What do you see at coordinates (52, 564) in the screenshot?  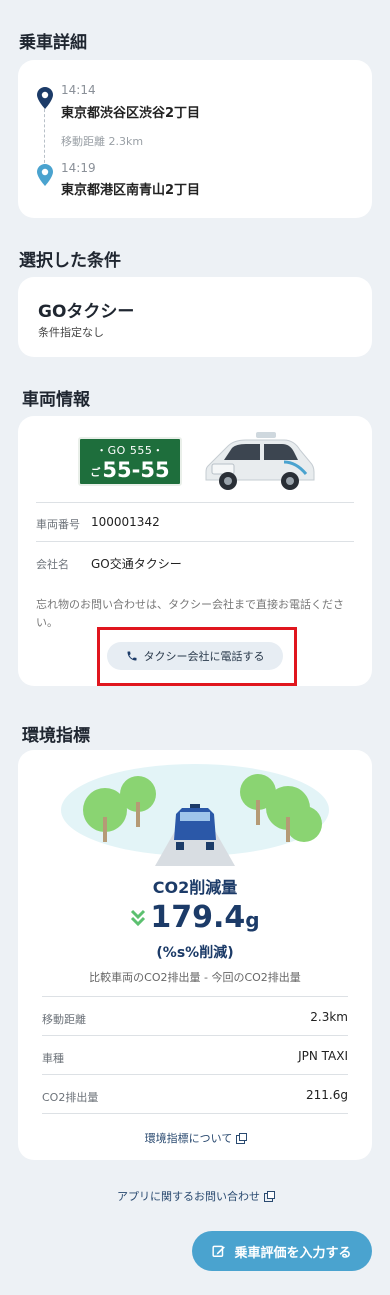 I see `company-label: 会社名` at bounding box center [52, 564].